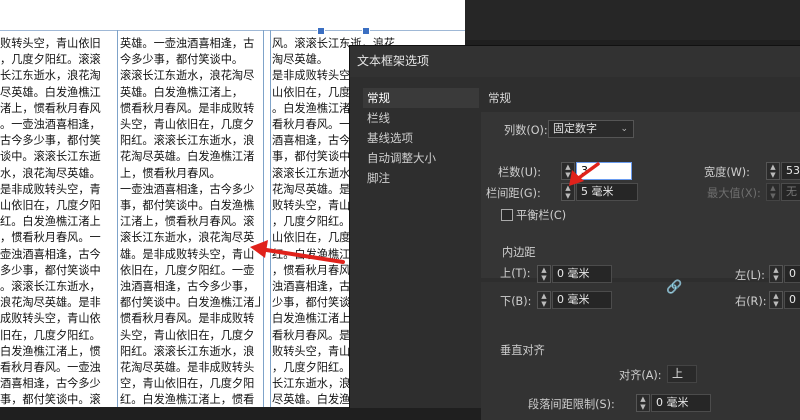 Image resolution: width=800 pixels, height=420 pixels. What do you see at coordinates (190, 303) in the screenshot?
I see `text-line: 都付笑谈中。白发渔樵江渚上，` at bounding box center [190, 303].